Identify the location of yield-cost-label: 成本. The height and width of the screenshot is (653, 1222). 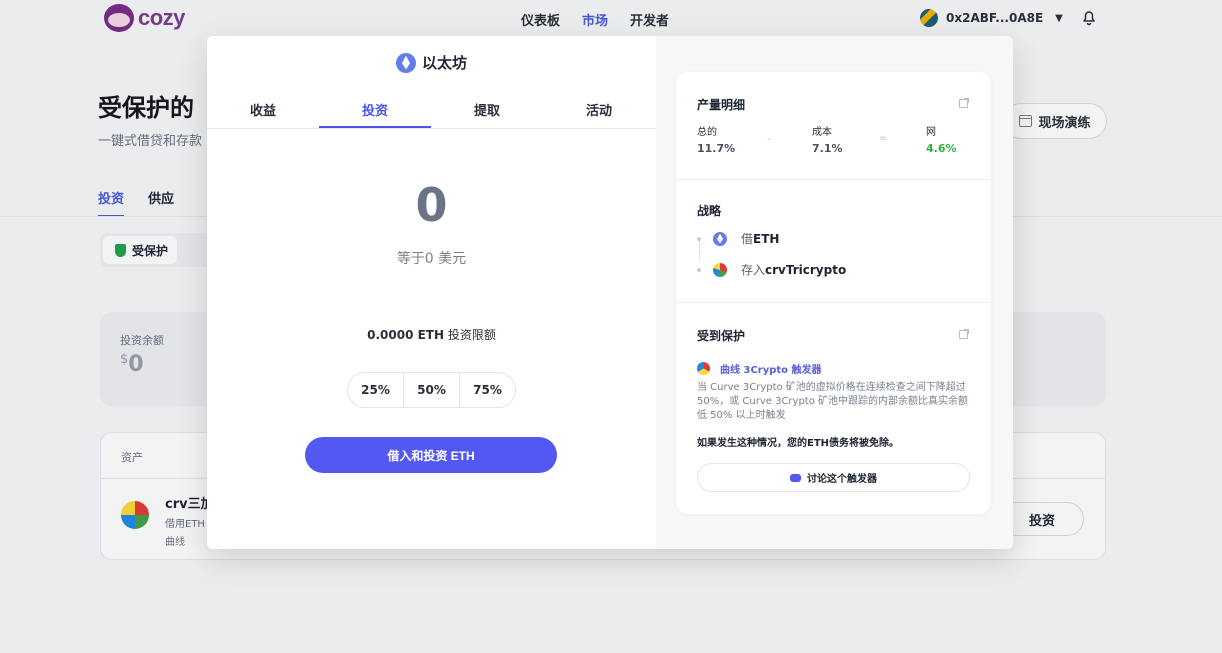
(822, 132).